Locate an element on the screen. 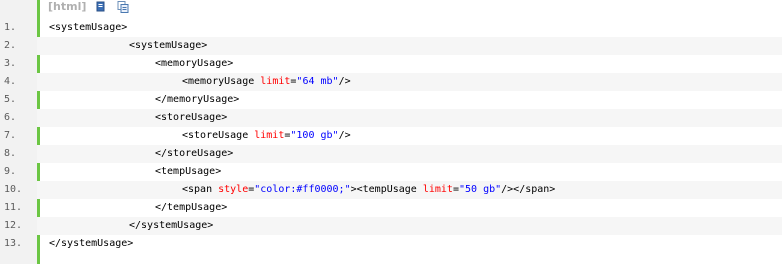 This screenshot has height=264, width=782. code-line: 8. </storeUsage> is located at coordinates (391, 154).